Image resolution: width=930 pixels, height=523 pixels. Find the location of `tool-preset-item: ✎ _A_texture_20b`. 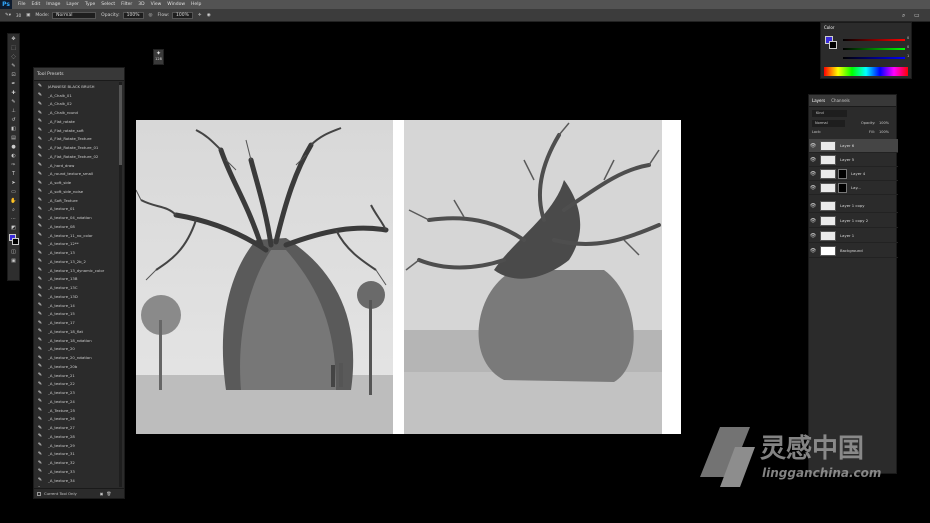

tool-preset-item: ✎ _A_texture_20b is located at coordinates (77, 366).